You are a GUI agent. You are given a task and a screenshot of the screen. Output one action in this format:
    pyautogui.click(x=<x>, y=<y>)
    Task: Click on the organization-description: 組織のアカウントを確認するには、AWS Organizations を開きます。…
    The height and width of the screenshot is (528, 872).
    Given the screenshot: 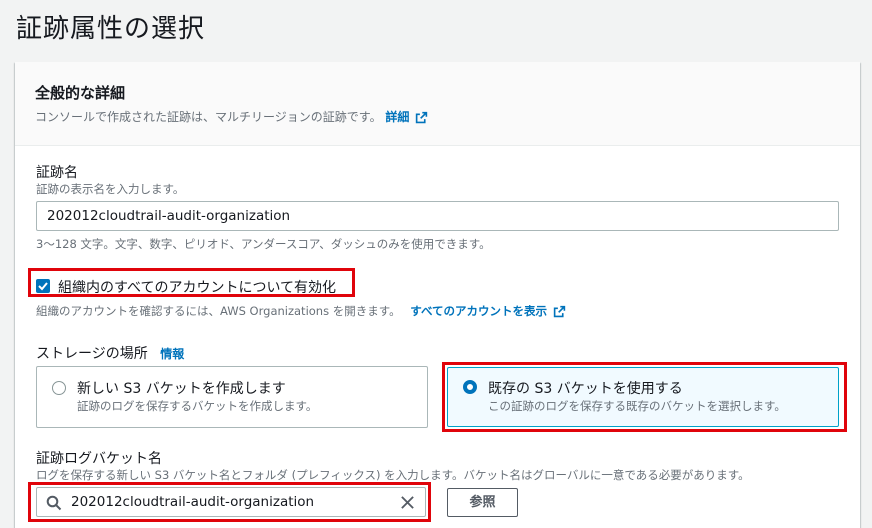 What is the action you would take?
    pyautogui.click(x=301, y=311)
    